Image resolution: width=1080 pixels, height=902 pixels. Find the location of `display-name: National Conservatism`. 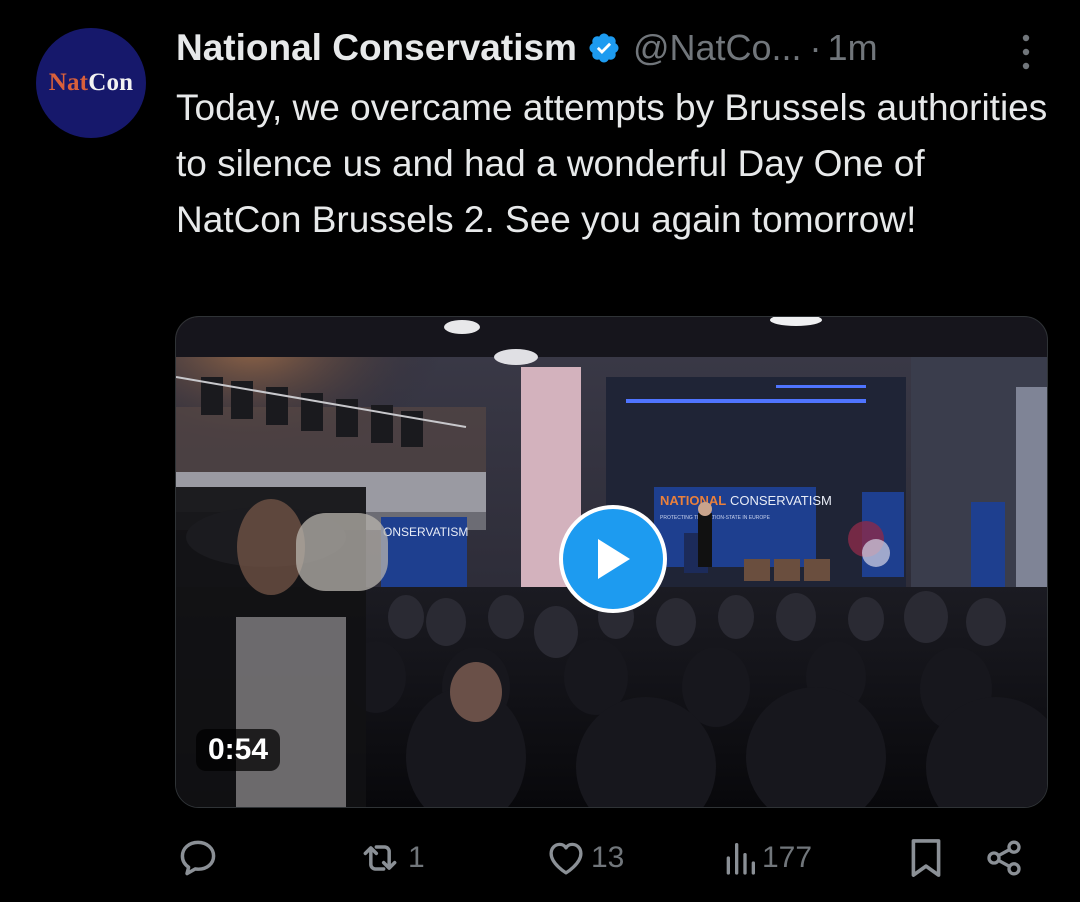

display-name: National Conservatism is located at coordinates (376, 48).